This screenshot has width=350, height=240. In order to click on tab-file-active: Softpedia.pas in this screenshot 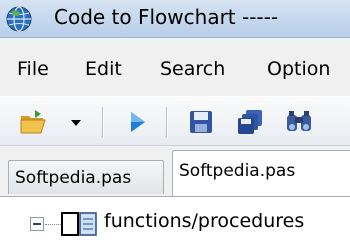, I will do `click(261, 173)`.